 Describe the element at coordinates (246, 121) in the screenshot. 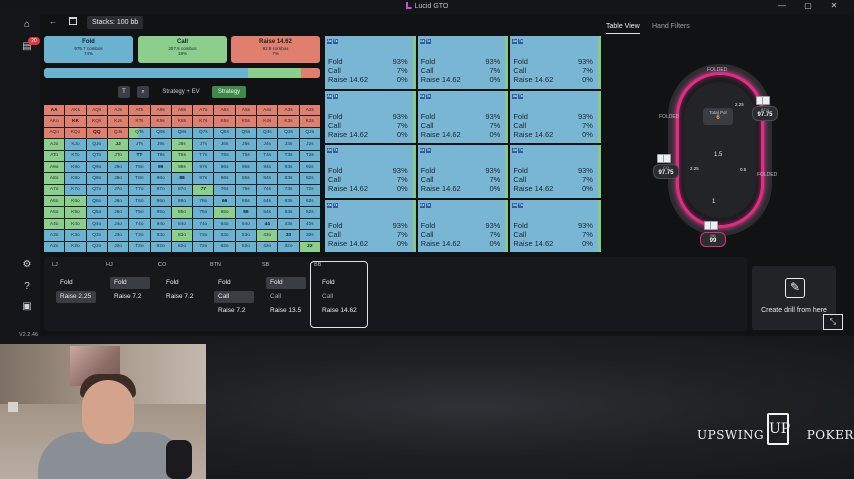

I see `matrix-cell: K5s` at that location.